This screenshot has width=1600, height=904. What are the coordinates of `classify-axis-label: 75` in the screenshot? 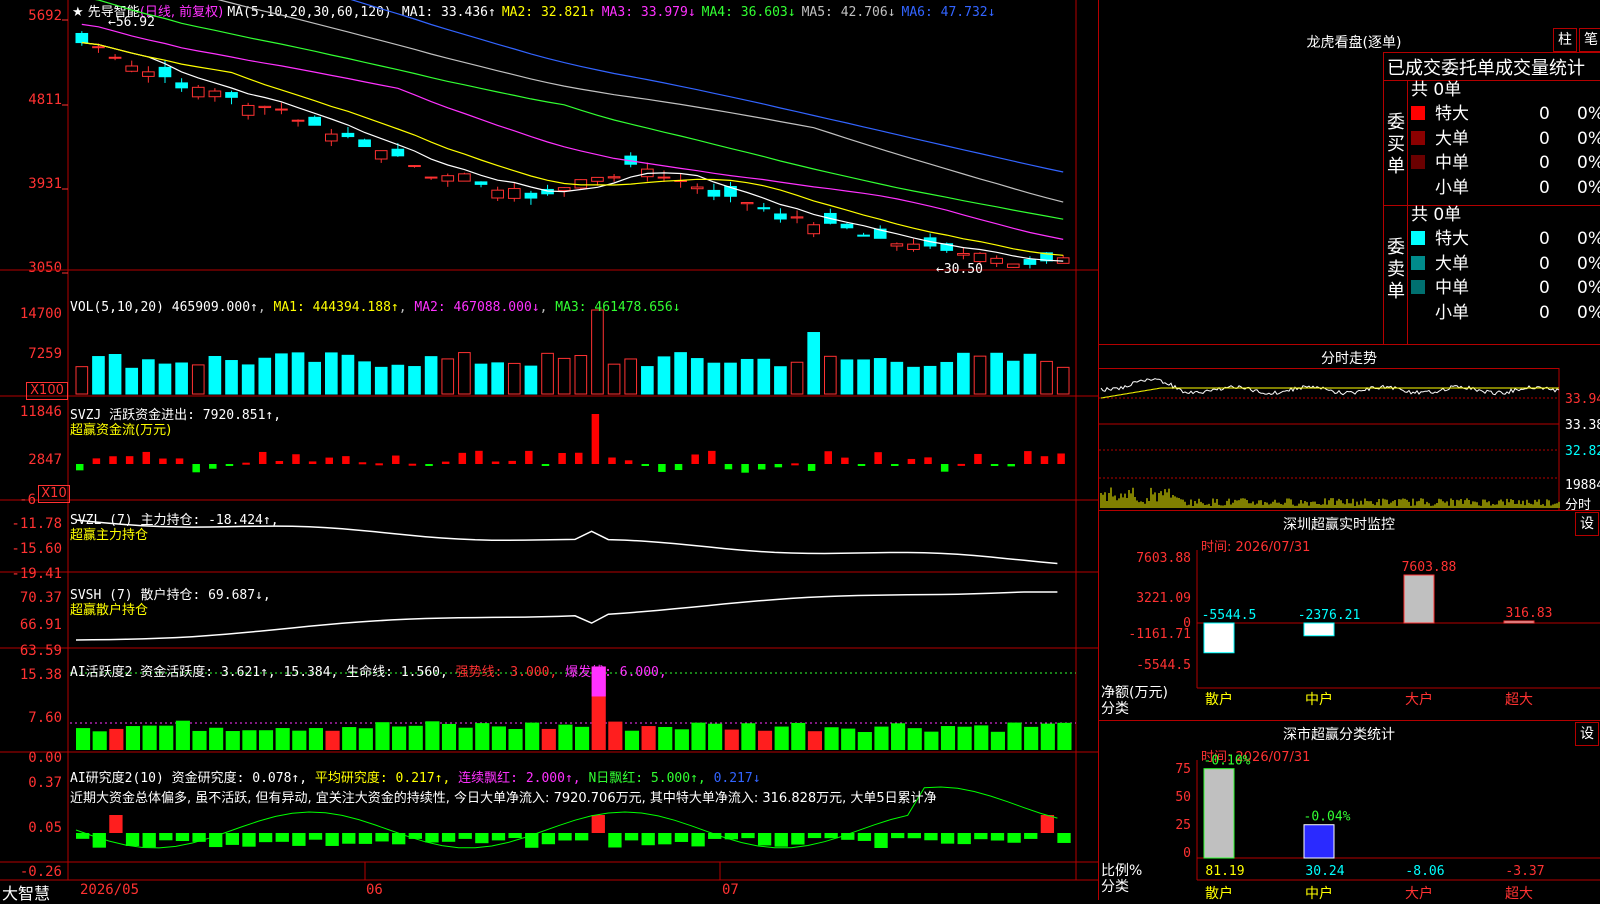 It's located at (1183, 769).